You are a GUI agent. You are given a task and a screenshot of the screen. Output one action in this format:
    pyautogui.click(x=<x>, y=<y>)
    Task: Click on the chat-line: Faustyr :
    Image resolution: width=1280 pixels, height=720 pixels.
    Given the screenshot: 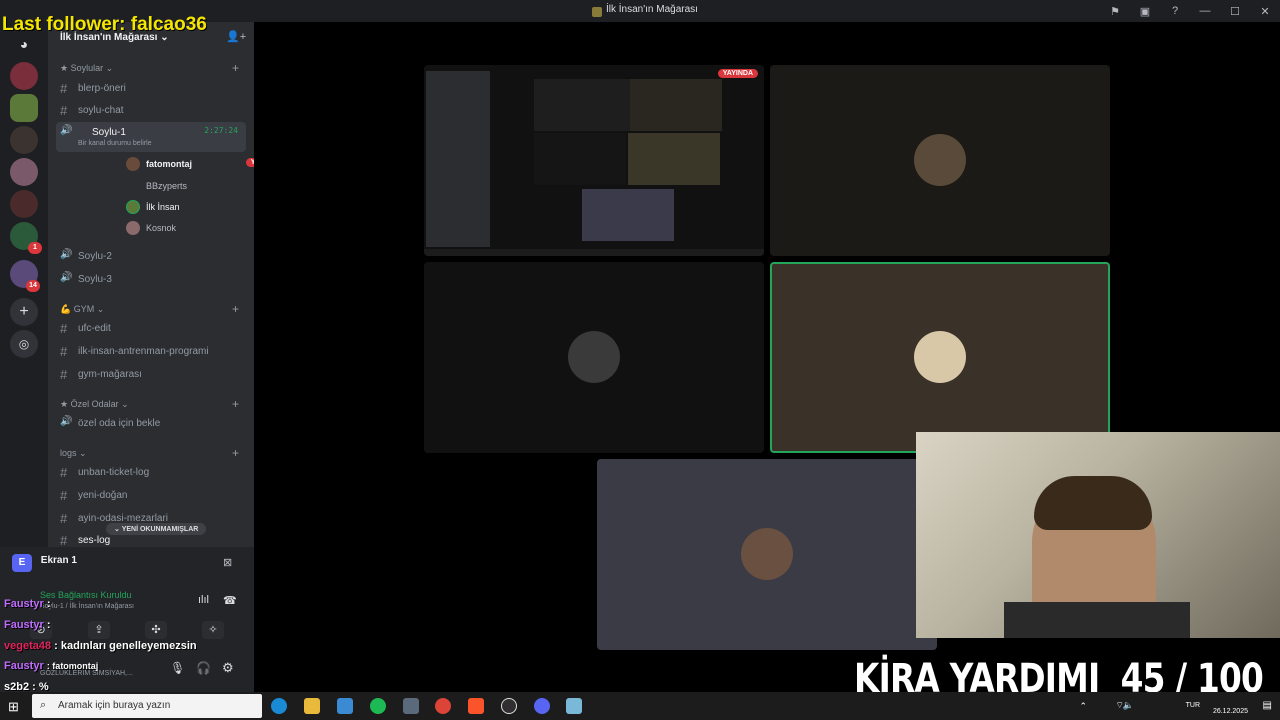 What is the action you would take?
    pyautogui.click(x=27, y=604)
    